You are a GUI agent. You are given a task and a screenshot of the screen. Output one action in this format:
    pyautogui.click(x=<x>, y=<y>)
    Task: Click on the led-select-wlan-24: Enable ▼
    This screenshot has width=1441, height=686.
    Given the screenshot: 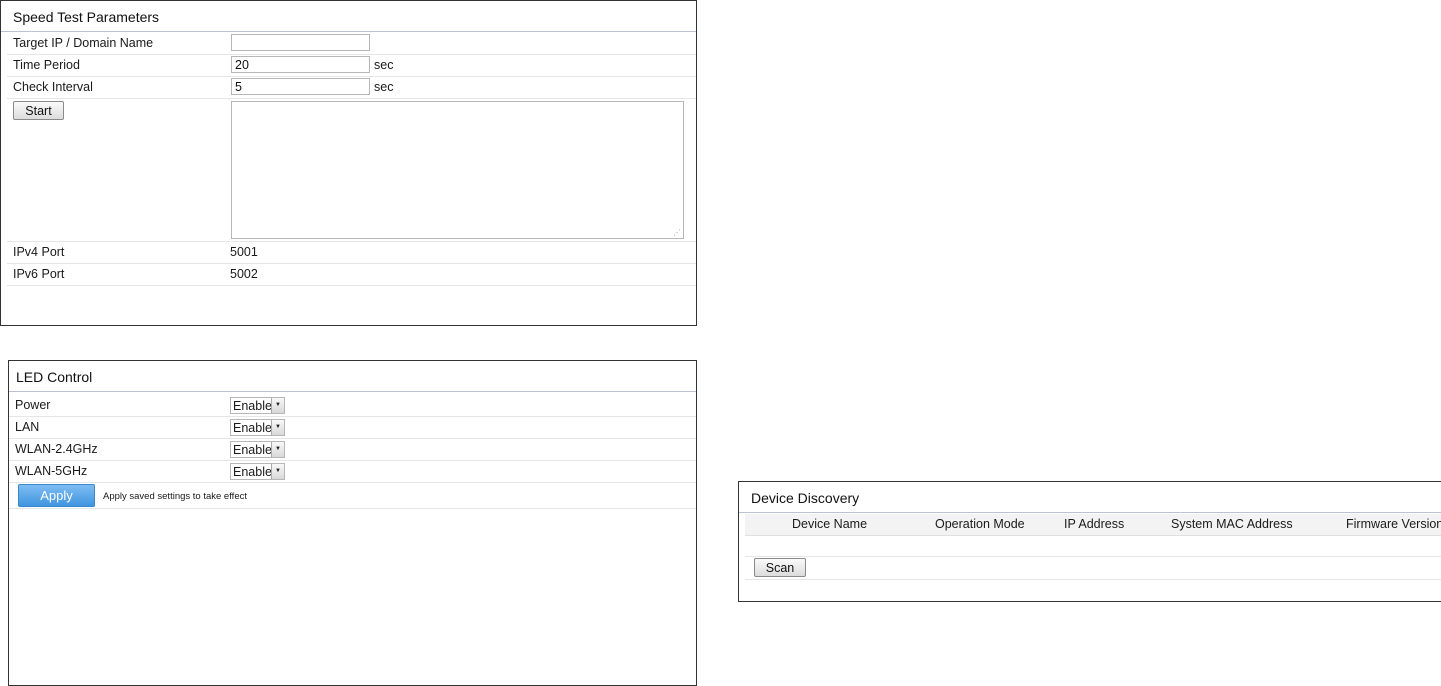 What is the action you would take?
    pyautogui.click(x=257, y=449)
    